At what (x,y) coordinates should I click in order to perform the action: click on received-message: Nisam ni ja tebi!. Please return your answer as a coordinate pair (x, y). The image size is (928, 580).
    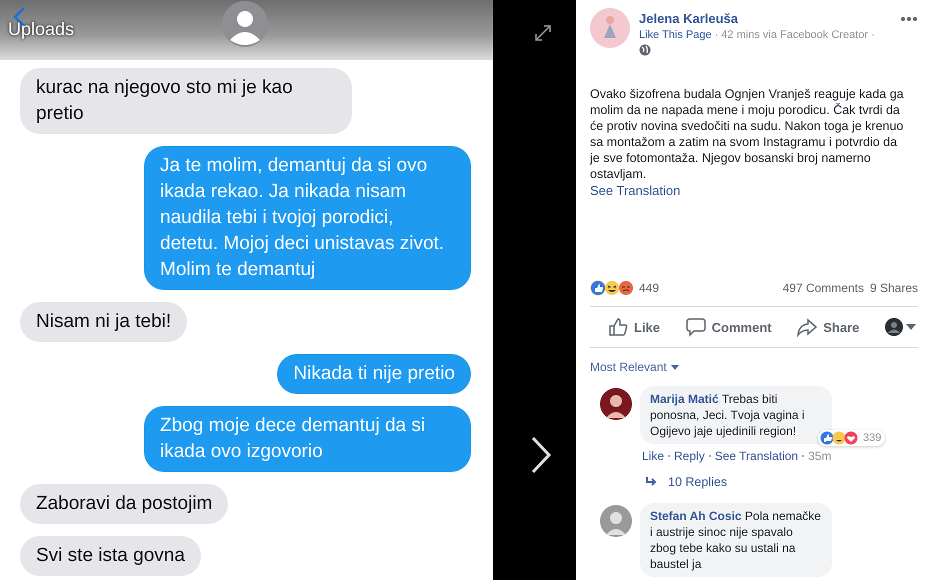
    Looking at the image, I should click on (104, 322).